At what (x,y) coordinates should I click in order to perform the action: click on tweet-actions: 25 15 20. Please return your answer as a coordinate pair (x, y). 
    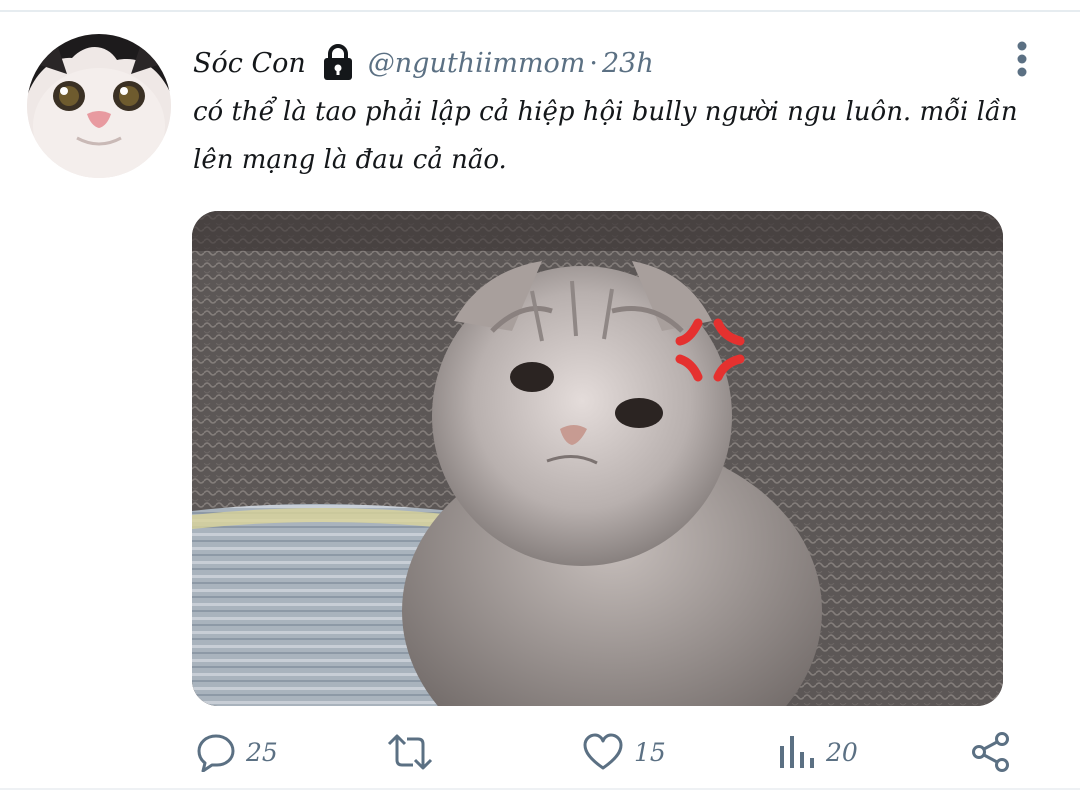
    Looking at the image, I should click on (540, 752).